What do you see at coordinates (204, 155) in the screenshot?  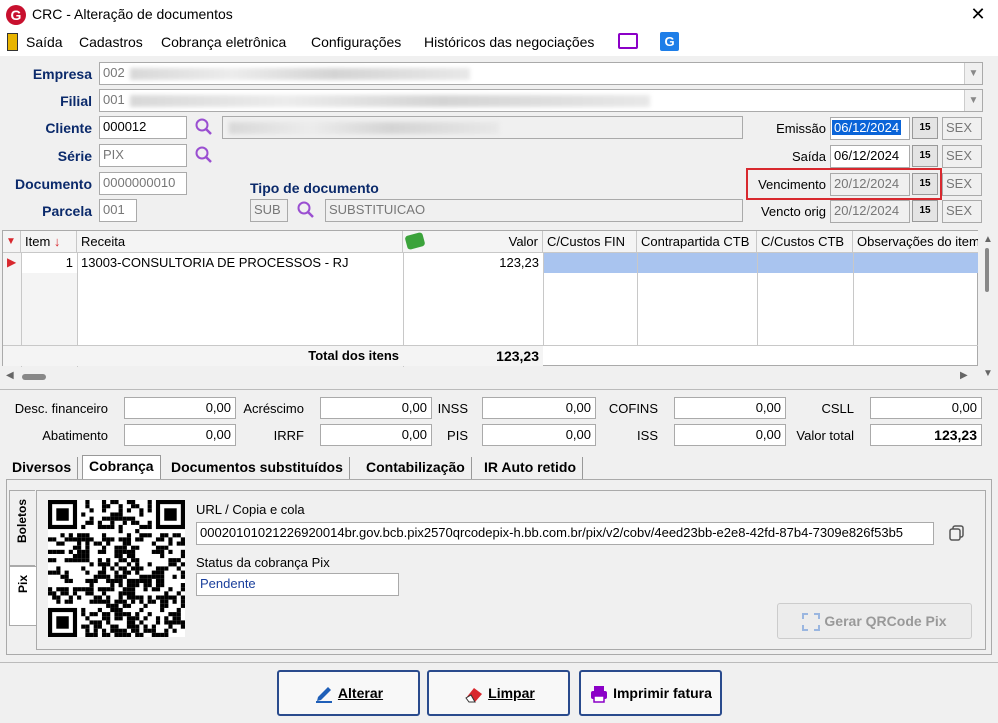 I see `serie-search-icon` at bounding box center [204, 155].